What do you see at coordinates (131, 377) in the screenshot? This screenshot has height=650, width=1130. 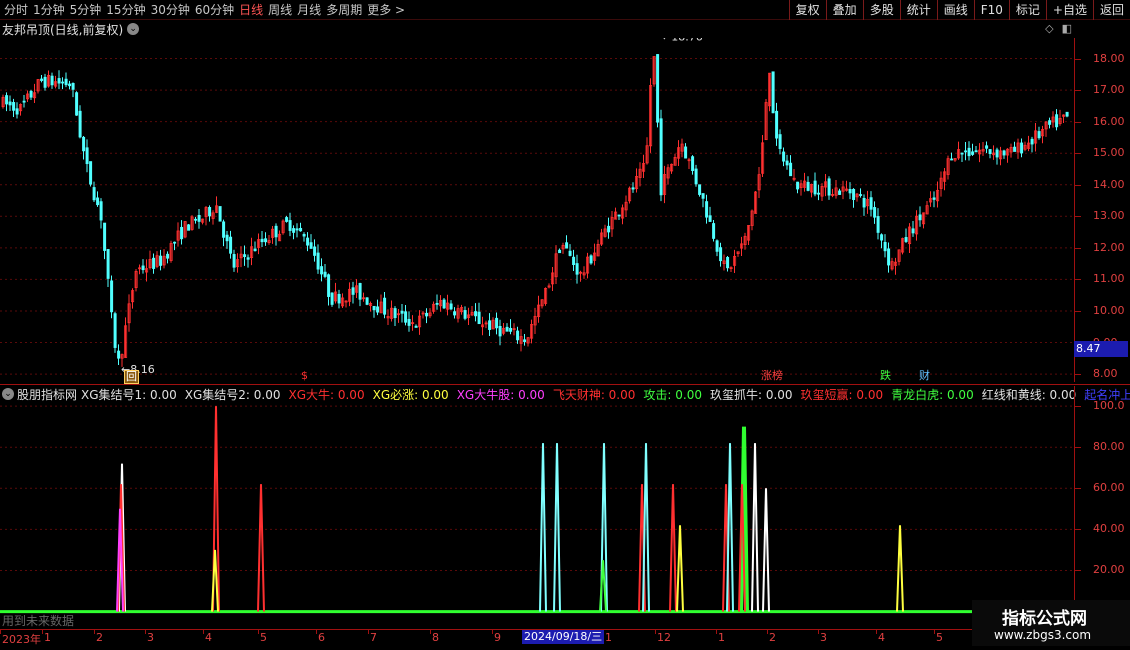 I see `signal-marker: 回` at bounding box center [131, 377].